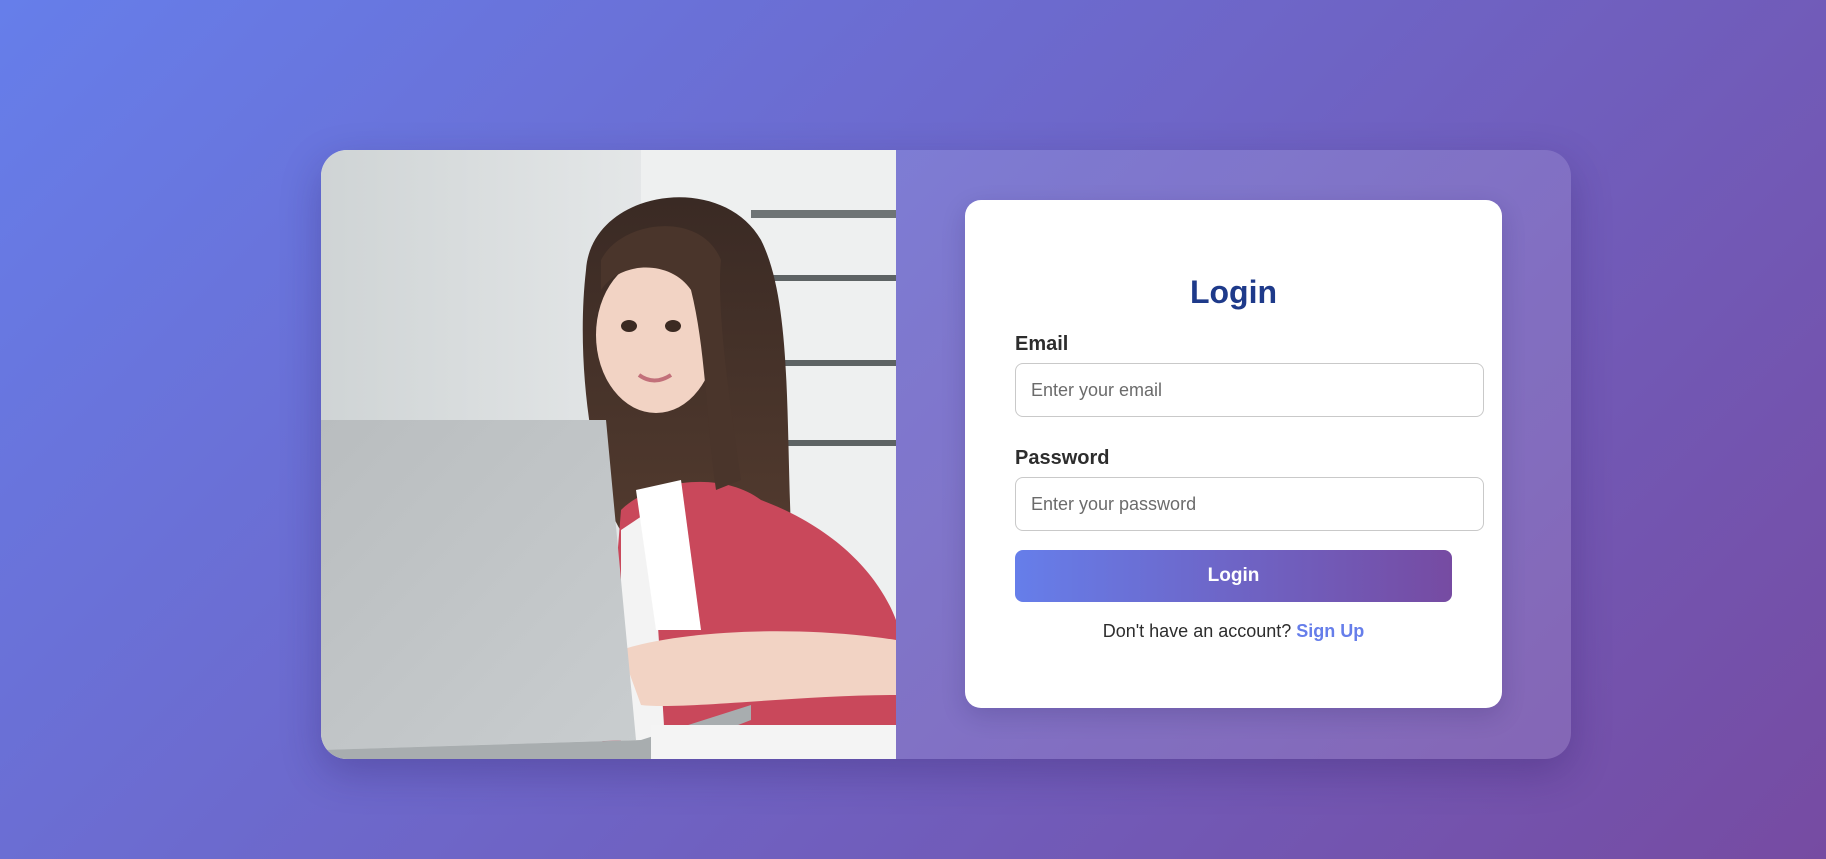  I want to click on login-title: Login, so click(1233, 292).